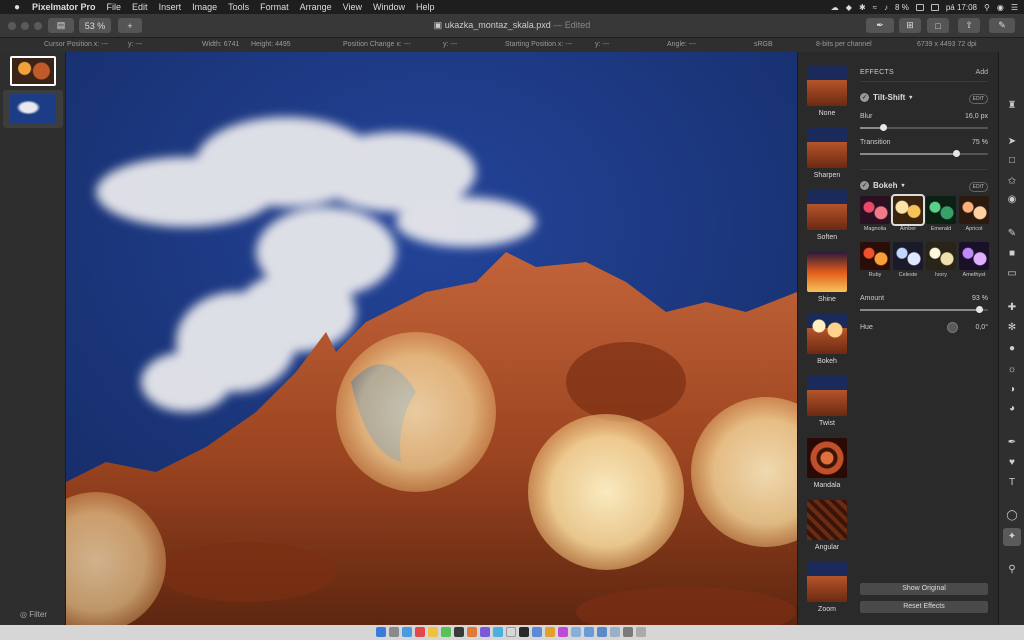 Image resolution: width=1024 pixels, height=640 pixels. I want to click on clone-tool-icon: ✻, so click(1012, 328).